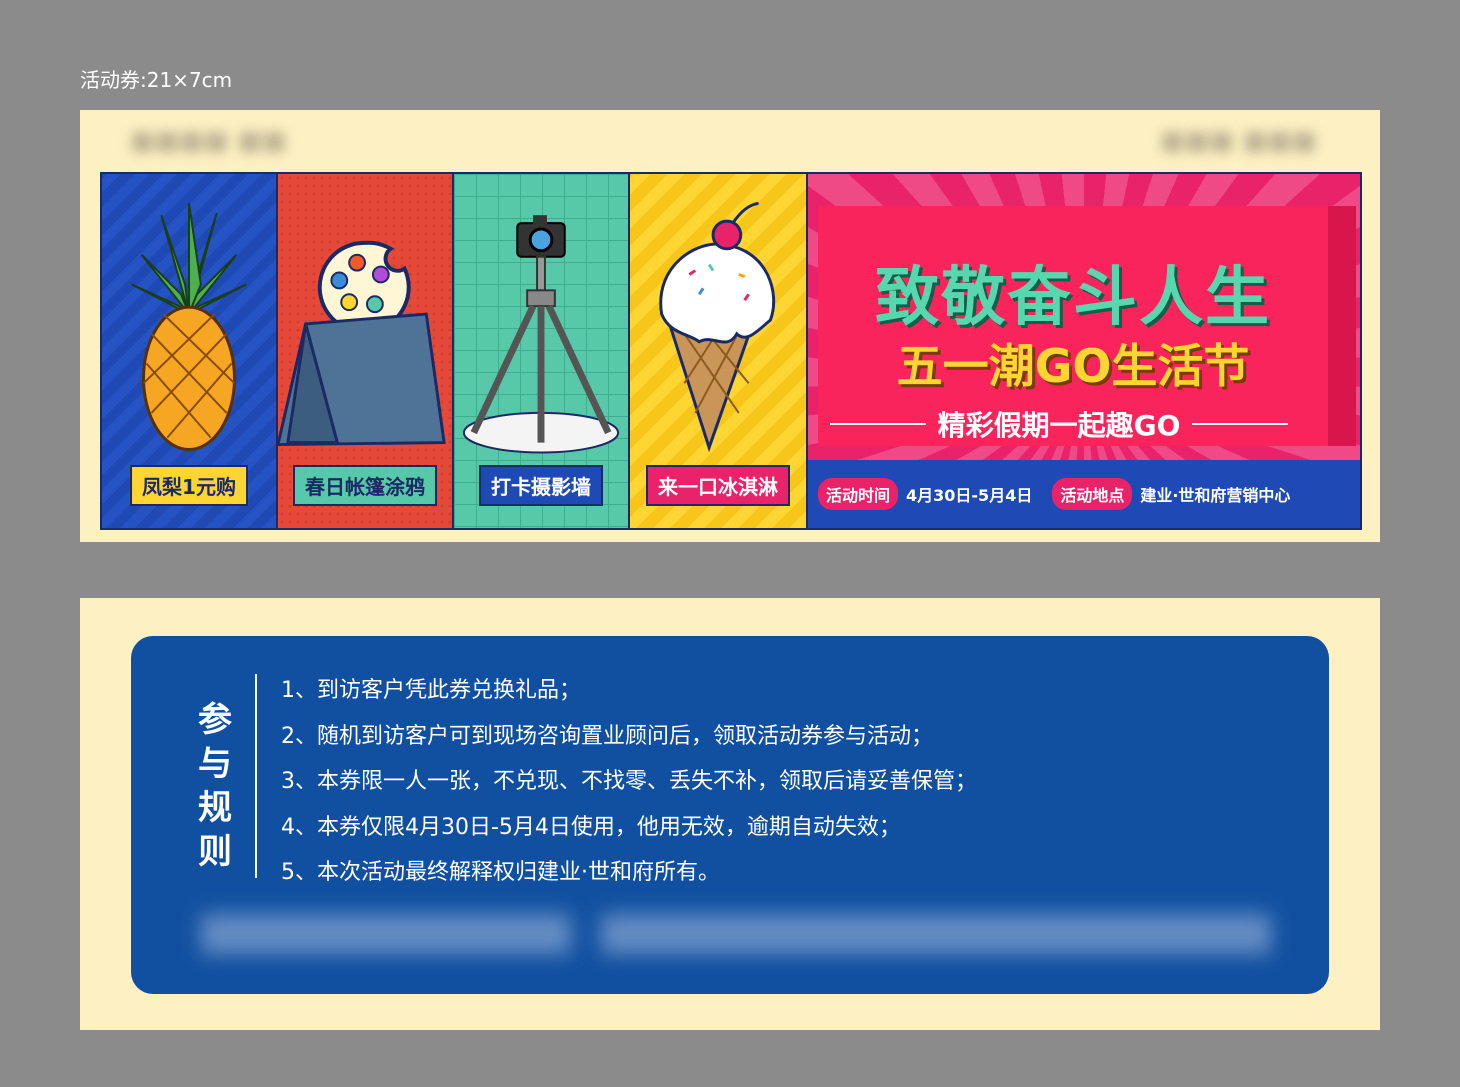 The width and height of the screenshot is (1460, 1087). Describe the element at coordinates (591, 827) in the screenshot. I see `rule-item: 4、本券仅限4月30日-5月4日使用，他用无效，逾期自动失效；` at that location.